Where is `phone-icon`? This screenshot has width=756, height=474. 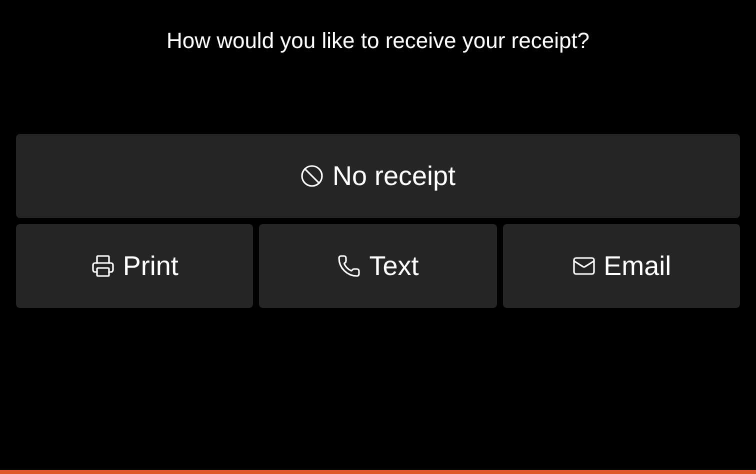
phone-icon is located at coordinates (349, 266).